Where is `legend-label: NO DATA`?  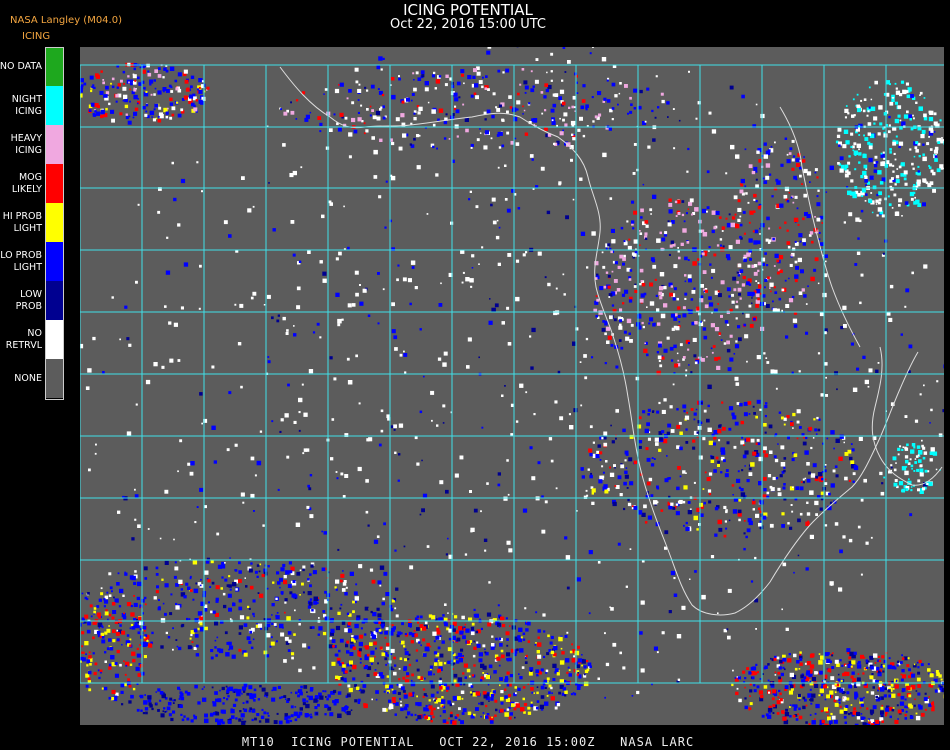
legend-label: NO DATA is located at coordinates (21, 66).